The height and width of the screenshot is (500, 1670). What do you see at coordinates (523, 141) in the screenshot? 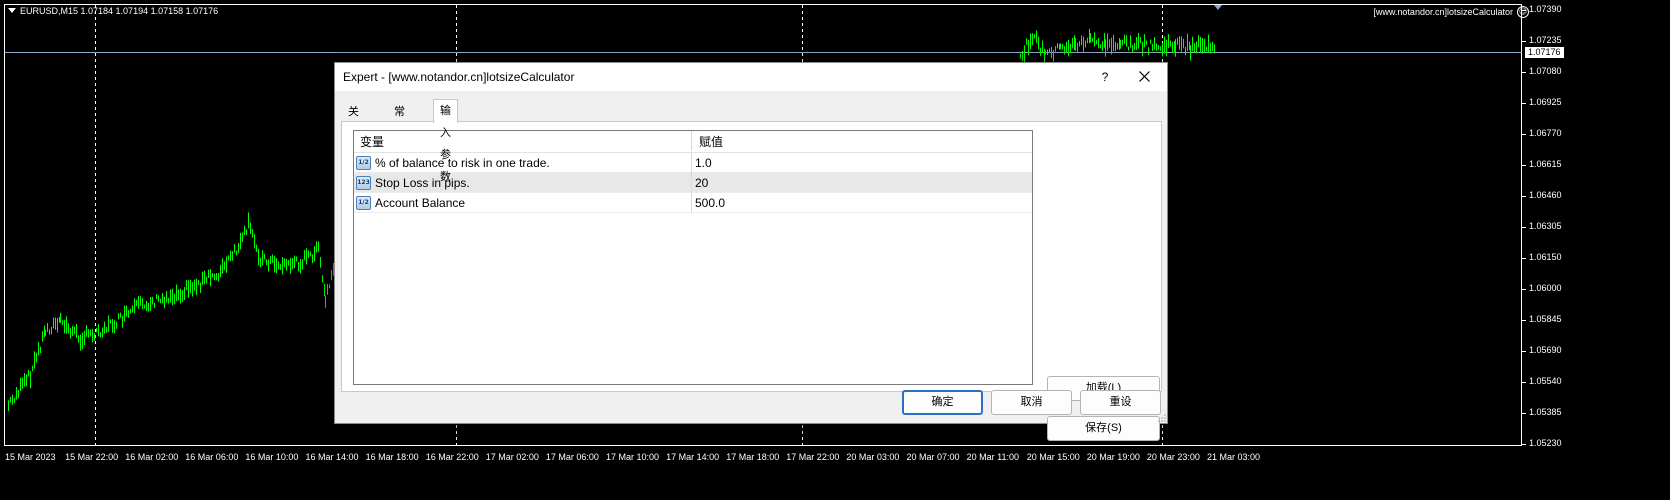
I see `column-header-variable: 变量` at bounding box center [523, 141].